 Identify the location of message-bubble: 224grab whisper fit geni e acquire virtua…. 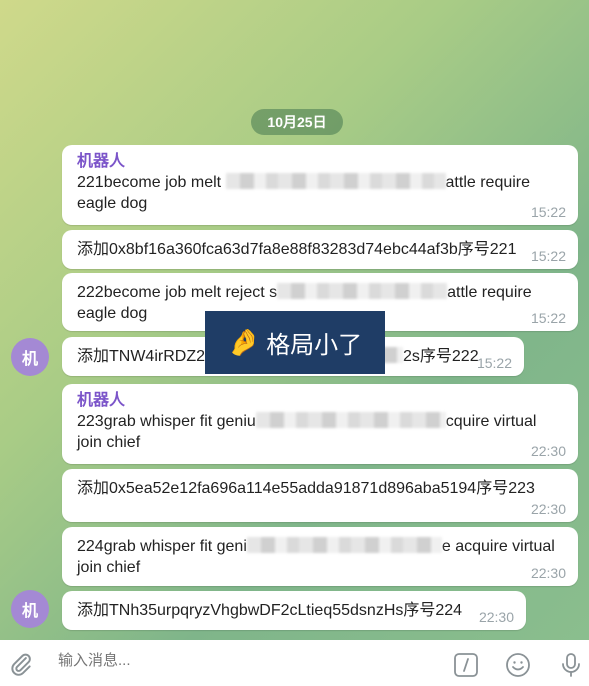
(320, 556).